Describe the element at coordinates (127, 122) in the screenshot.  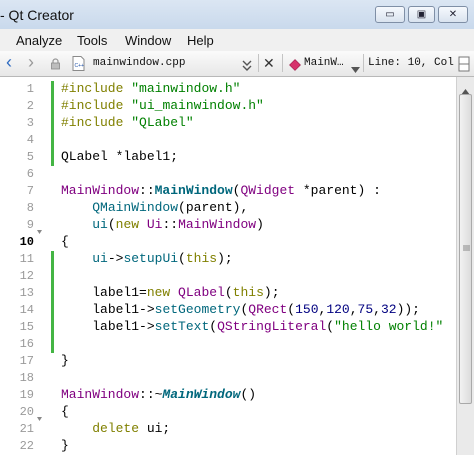
I see `code-line: #include "QLabel"` at that location.